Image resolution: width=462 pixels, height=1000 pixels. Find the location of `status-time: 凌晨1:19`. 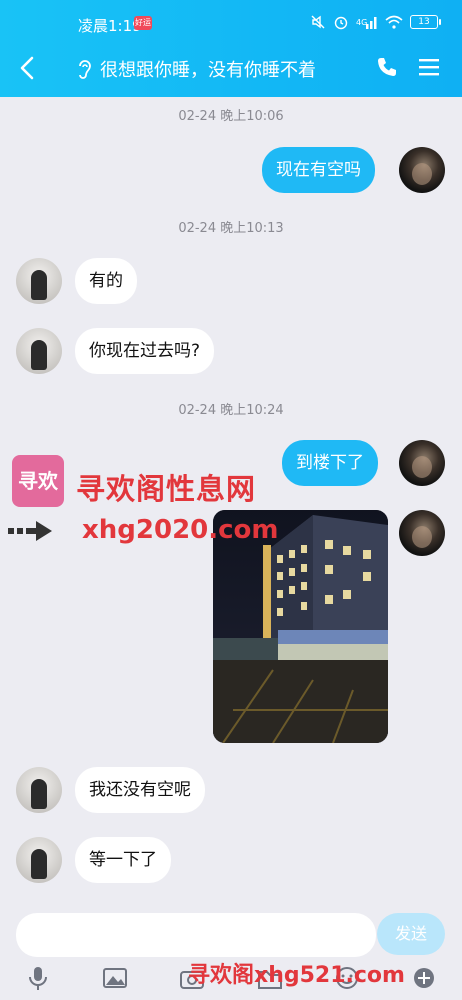

status-time: 凌晨1:19 is located at coordinates (110, 26).